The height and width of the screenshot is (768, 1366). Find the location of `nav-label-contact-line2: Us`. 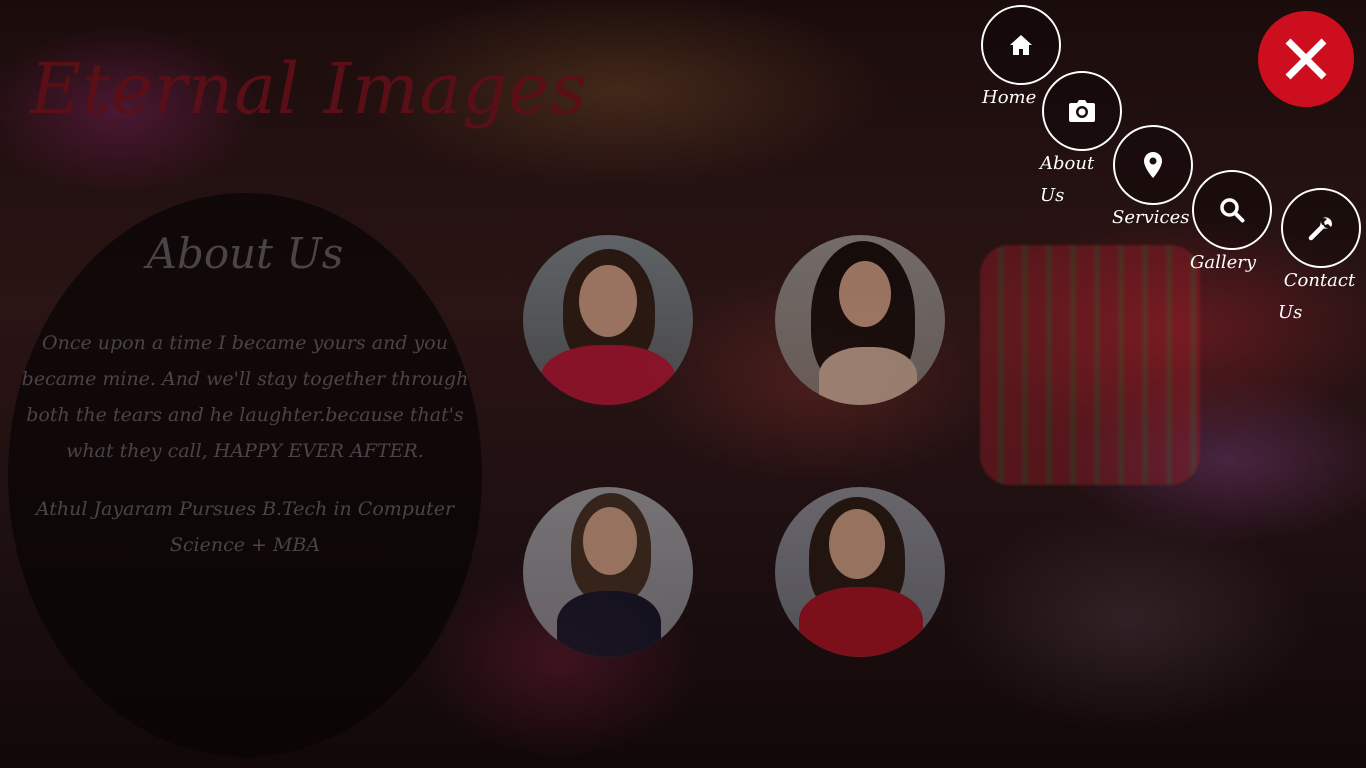

nav-label-contact-line2: Us is located at coordinates (1290, 312).